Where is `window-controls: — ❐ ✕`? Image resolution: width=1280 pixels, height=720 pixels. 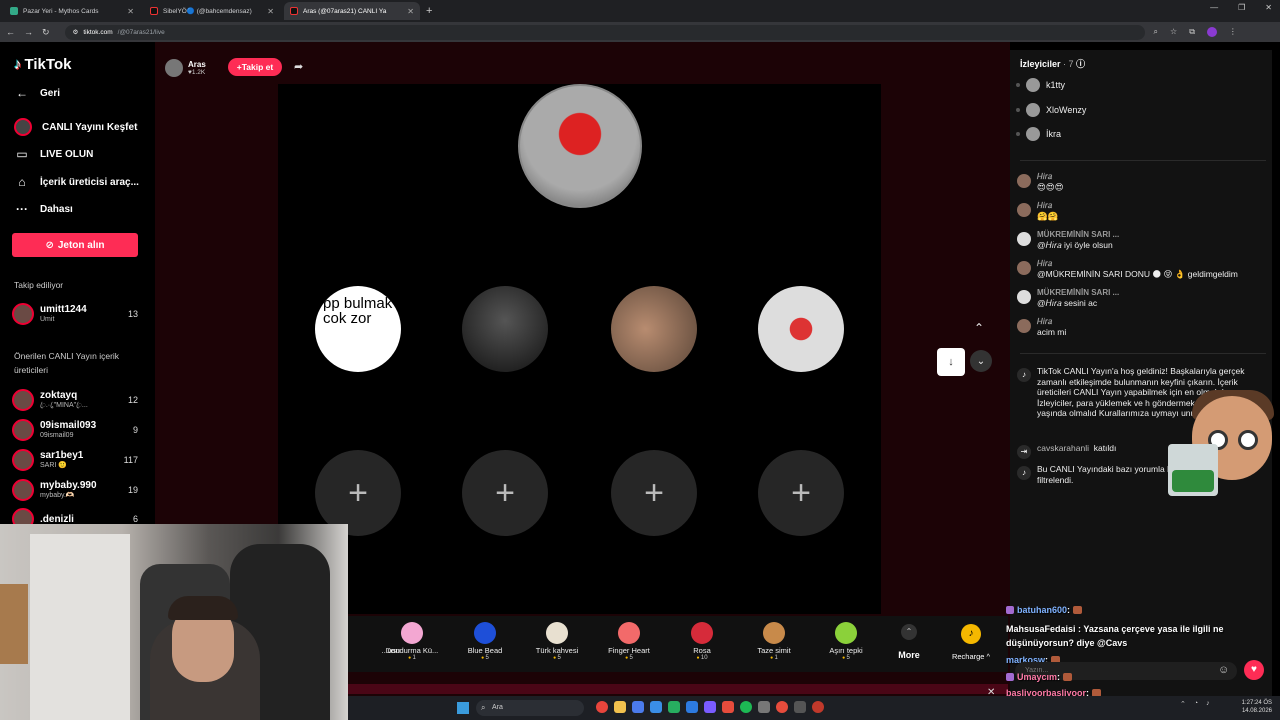 window-controls: — ❐ ✕ is located at coordinates (1241, 7).